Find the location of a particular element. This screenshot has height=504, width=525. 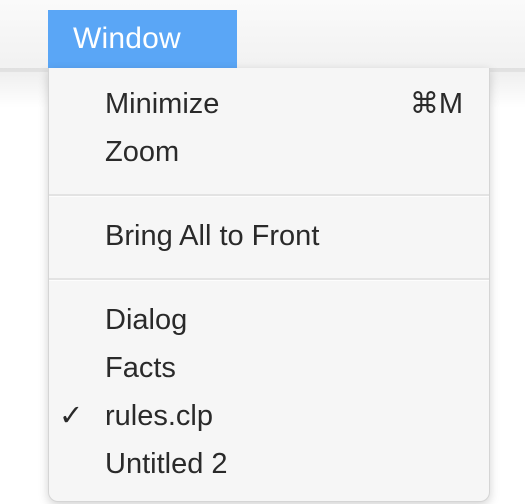

menu-item-label: Untitled 2 is located at coordinates (166, 464).